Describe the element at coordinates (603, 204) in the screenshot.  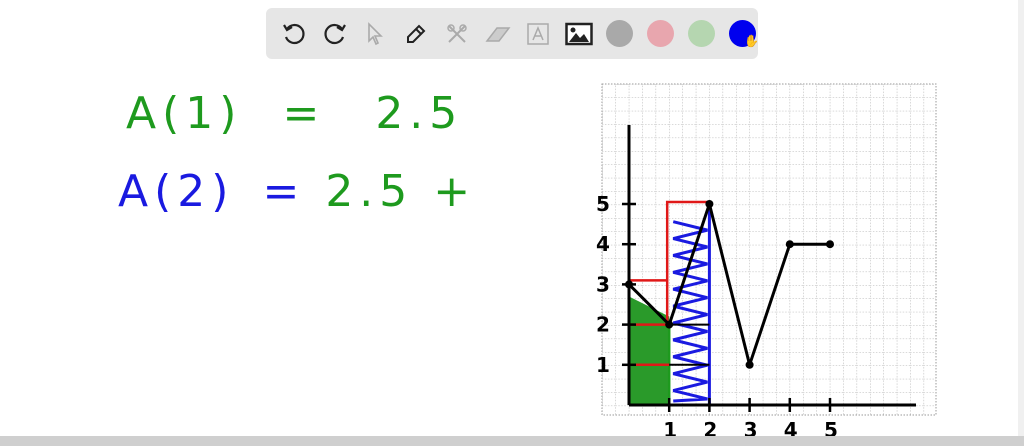
I see `y-tick-label: 5` at that location.